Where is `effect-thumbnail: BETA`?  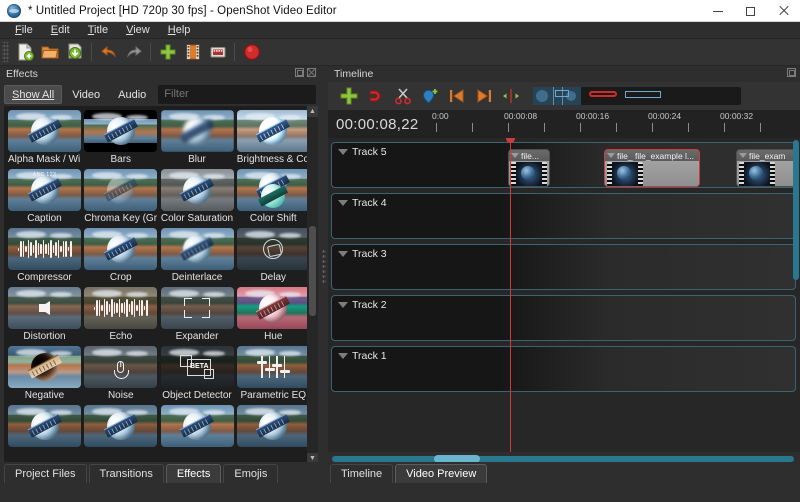 effect-thumbnail: BETA is located at coordinates (197, 367).